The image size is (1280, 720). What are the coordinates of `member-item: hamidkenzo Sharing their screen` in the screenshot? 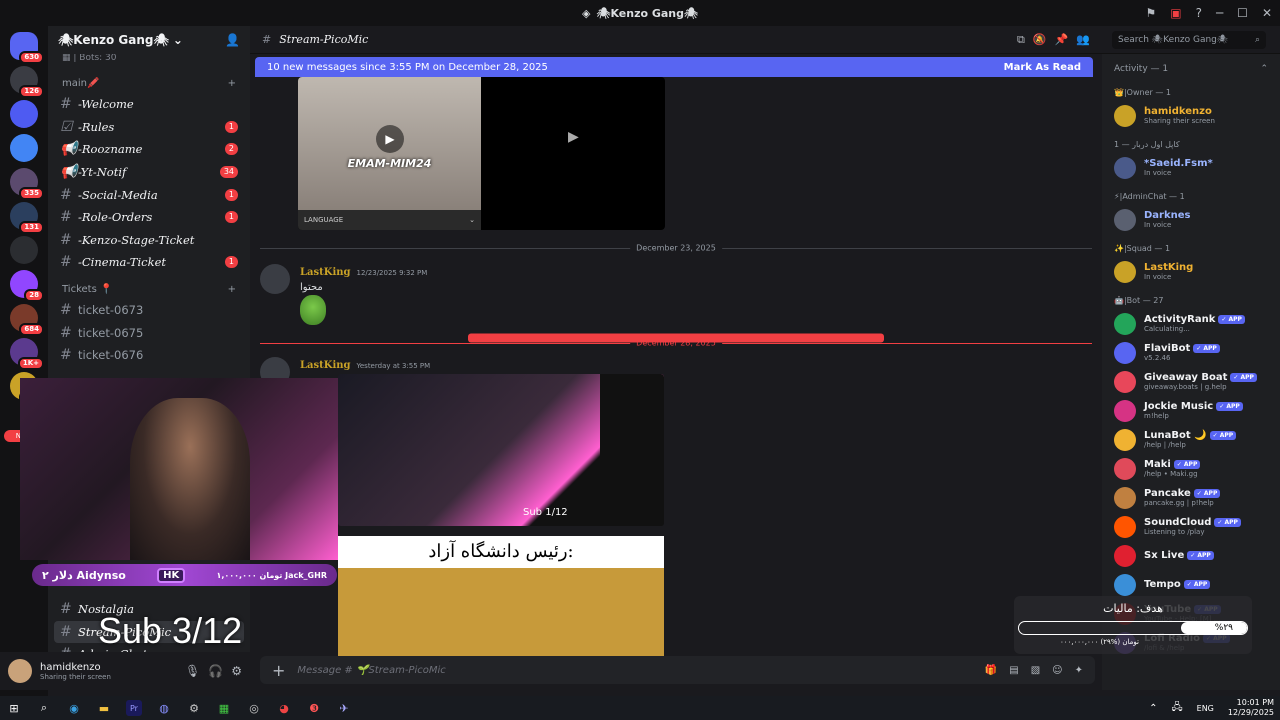 It's located at (1191, 115).